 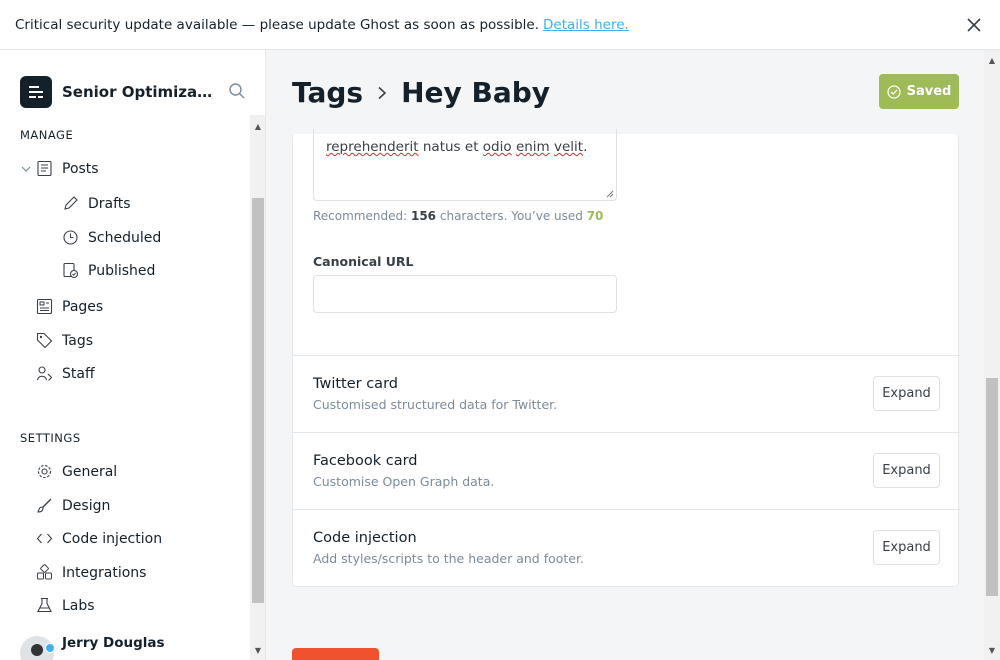 What do you see at coordinates (327, 92) in the screenshot?
I see `breadcrumb-tags-link: Tags` at bounding box center [327, 92].